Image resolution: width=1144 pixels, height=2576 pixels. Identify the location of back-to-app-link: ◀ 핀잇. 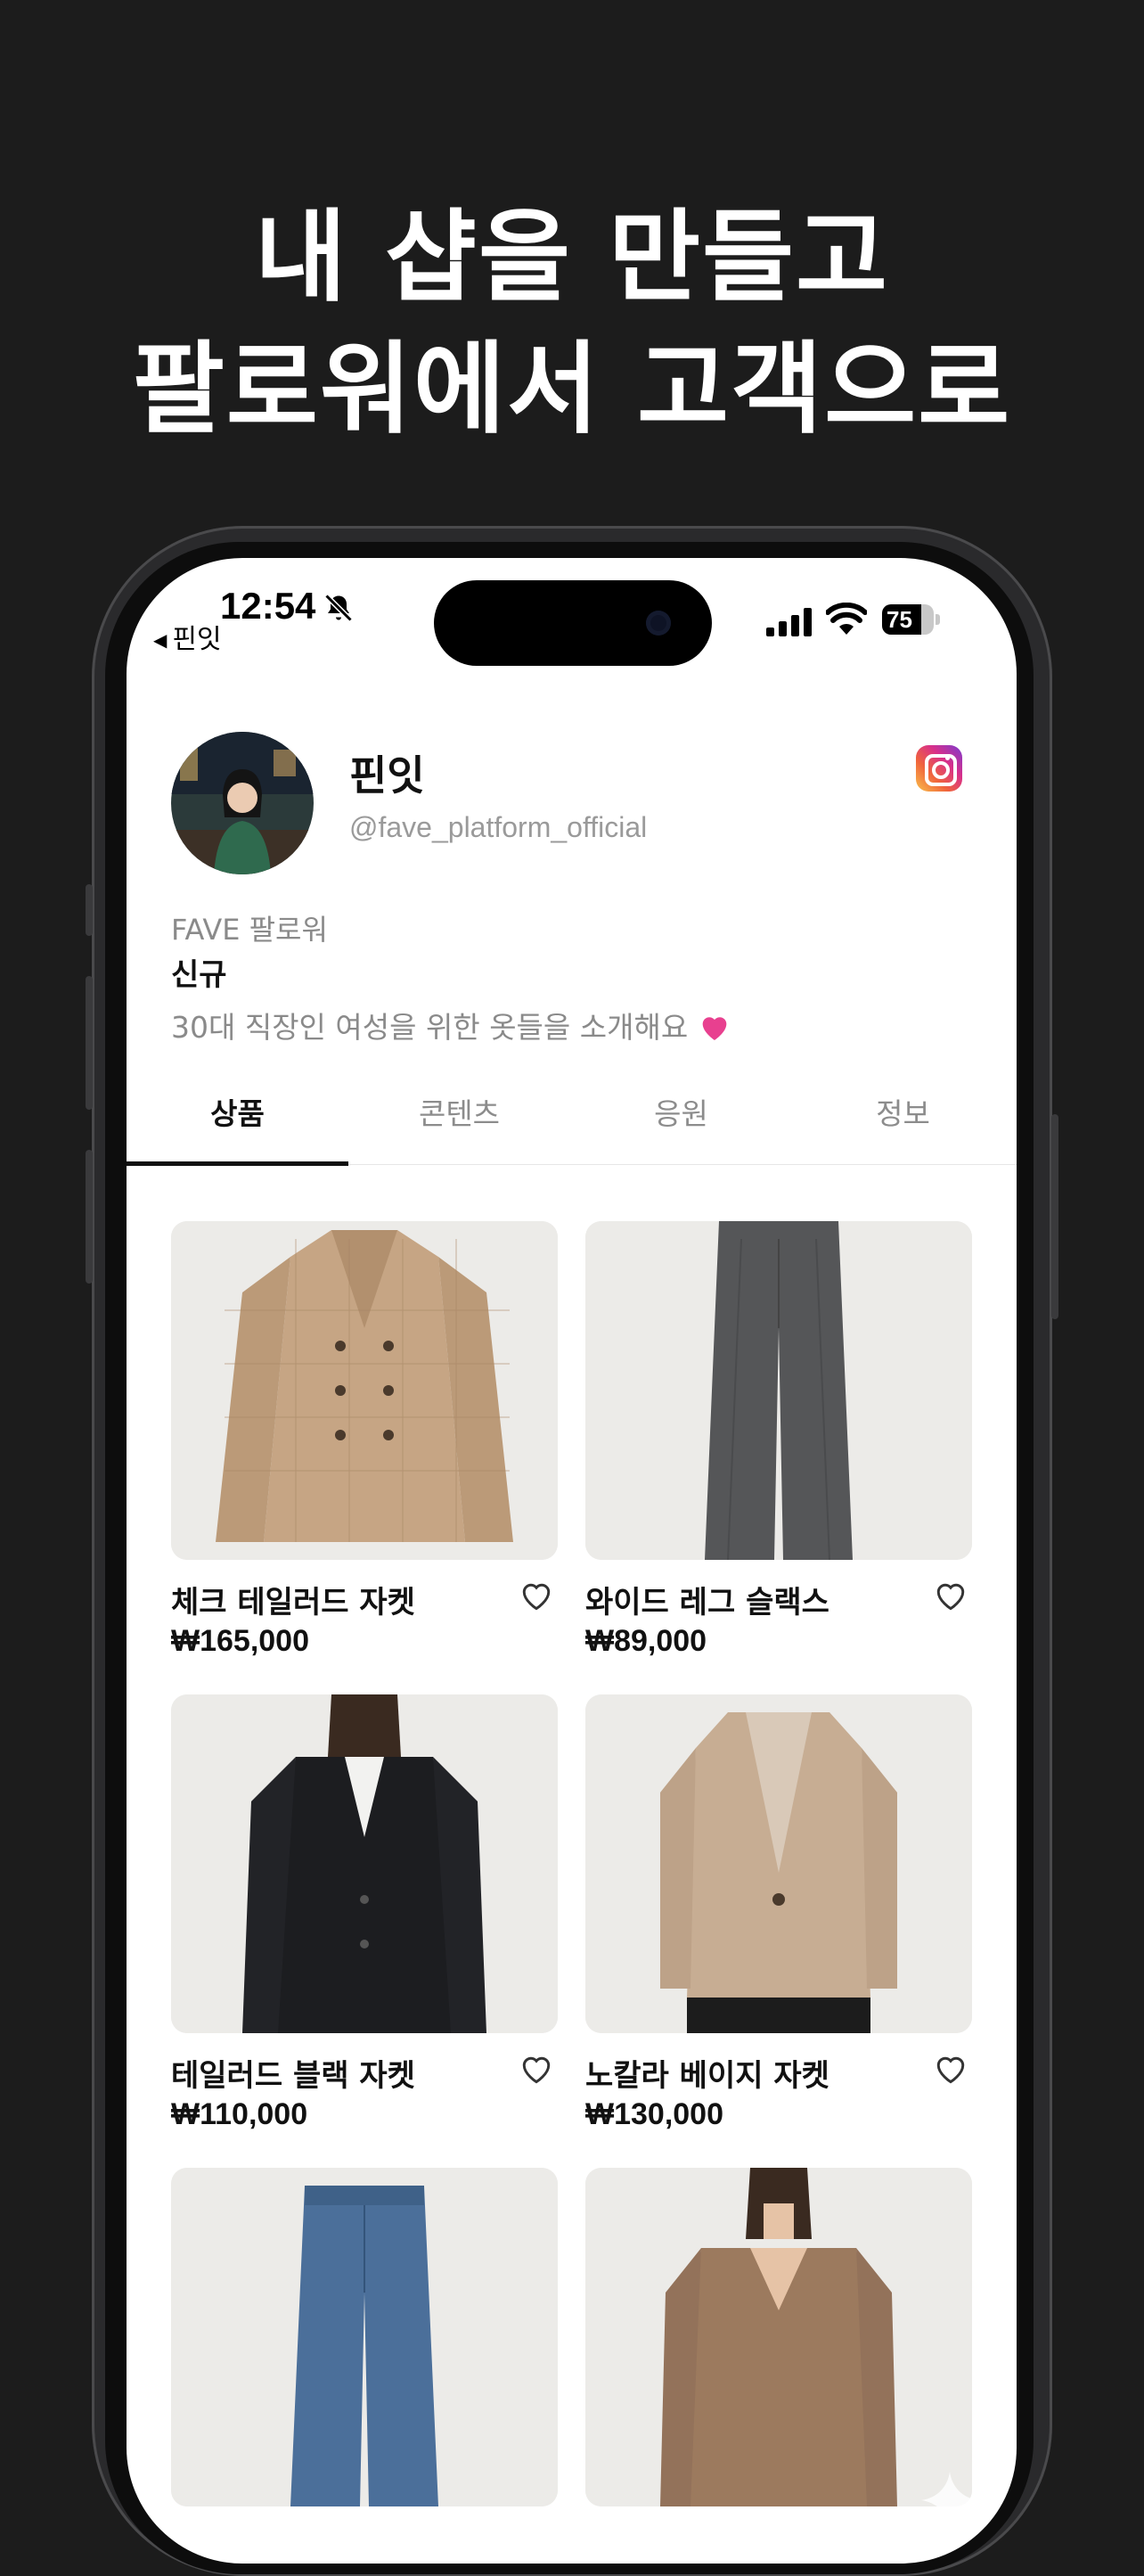
(187, 636).